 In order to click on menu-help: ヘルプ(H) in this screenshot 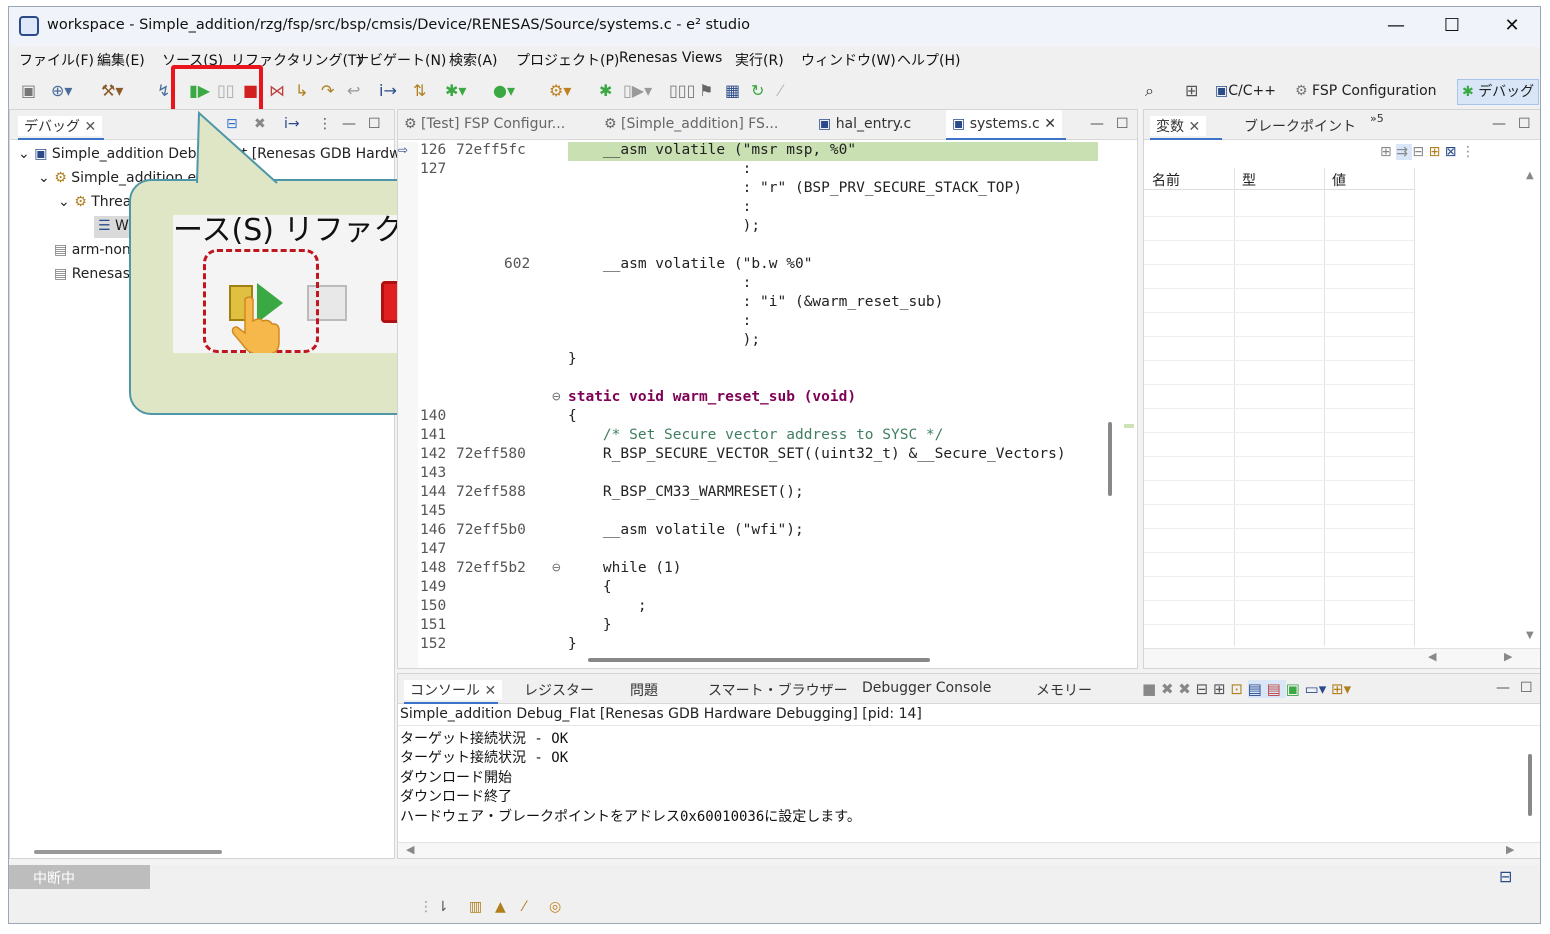, I will do `click(928, 60)`.